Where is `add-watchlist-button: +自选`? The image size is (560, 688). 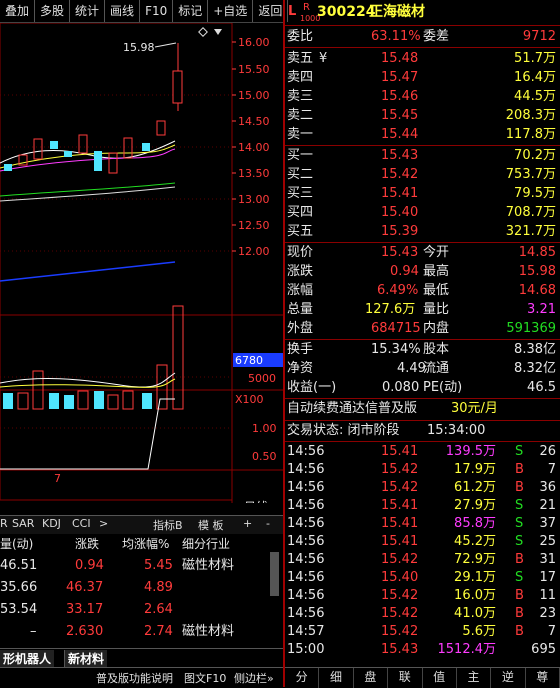
add-watchlist-button: +自选 is located at coordinates (231, 11).